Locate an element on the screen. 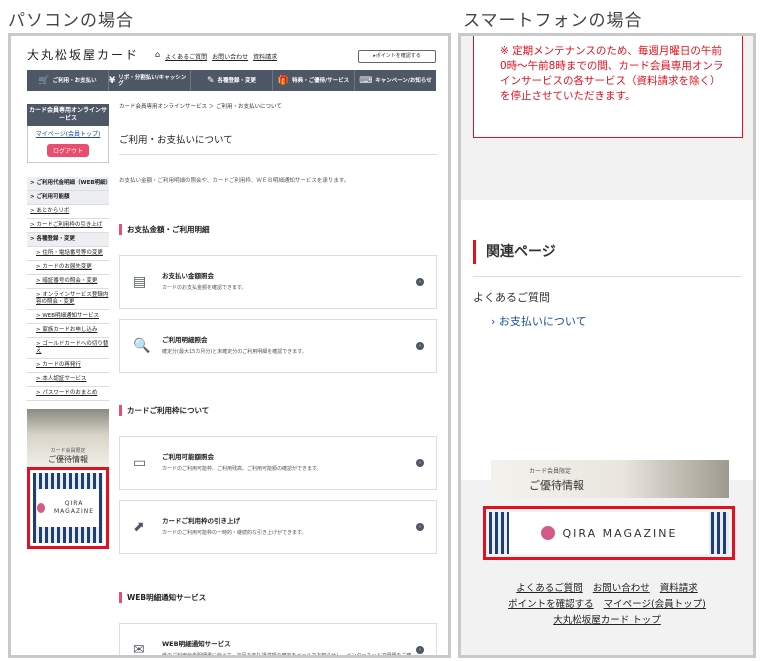 The width and height of the screenshot is (762, 661). footer-link: お問い合わせ is located at coordinates (621, 588).